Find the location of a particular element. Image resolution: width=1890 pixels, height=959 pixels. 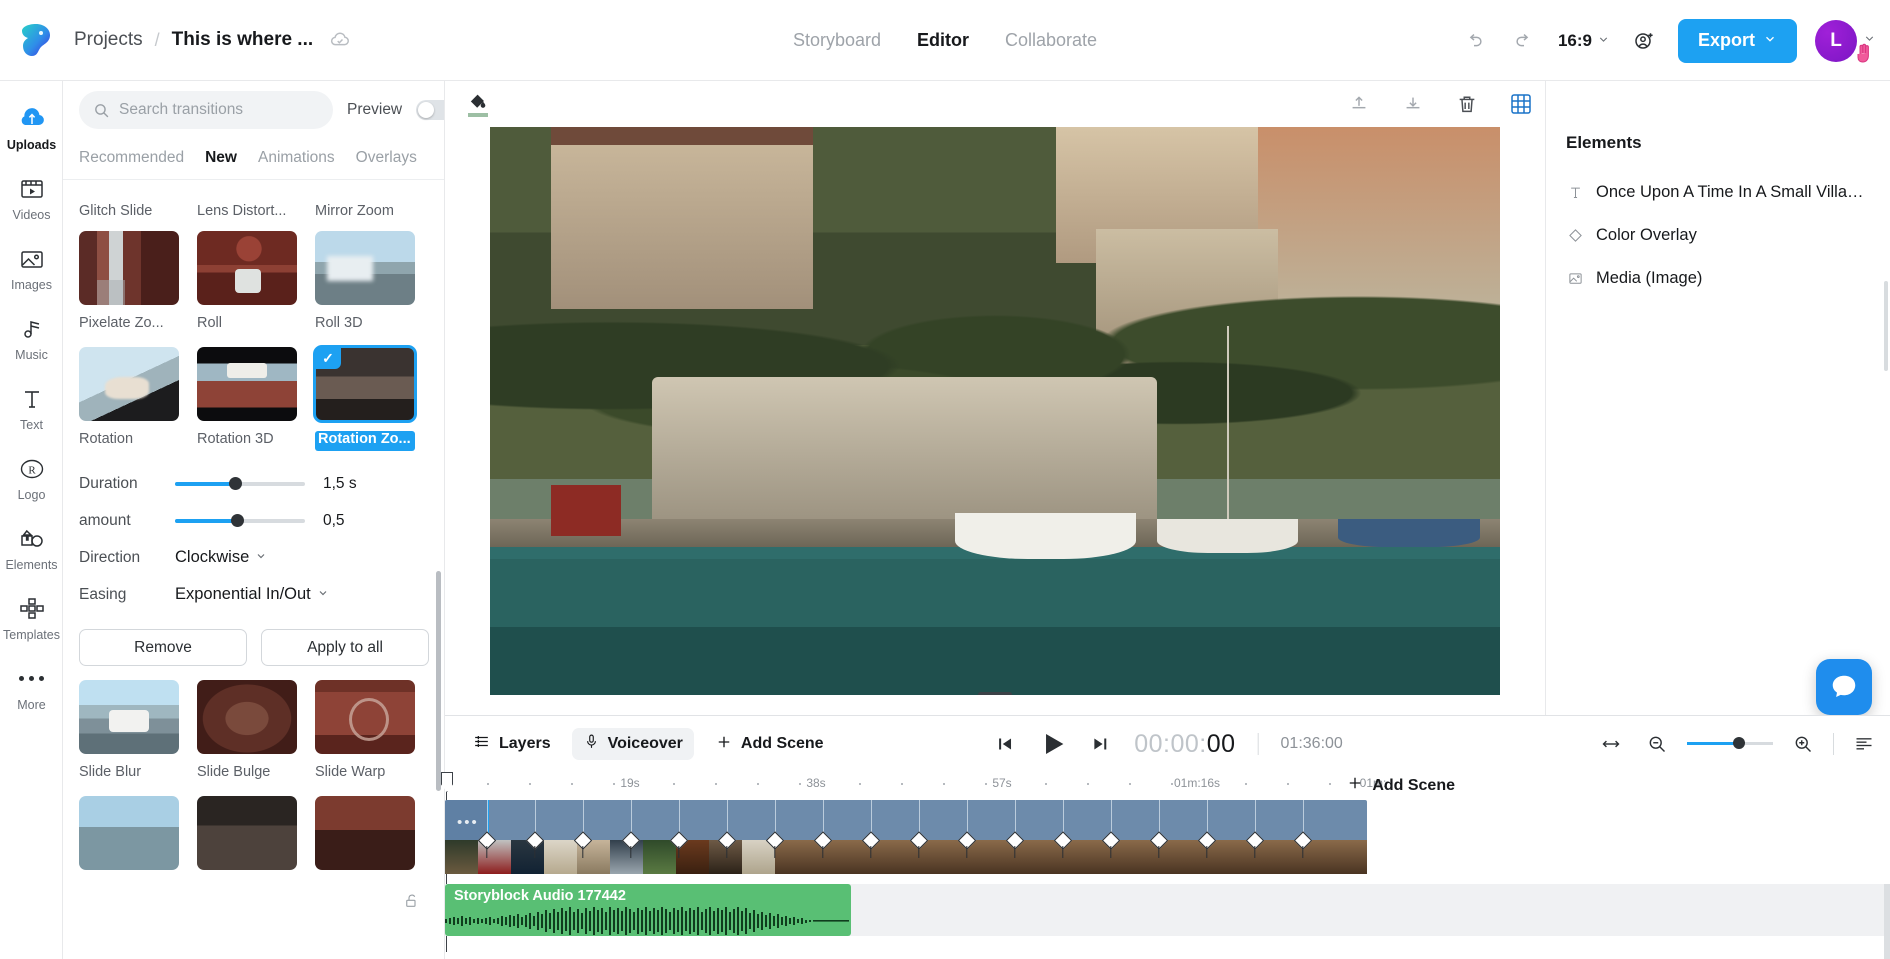

breadcrumb-projects: Projects is located at coordinates (108, 40).